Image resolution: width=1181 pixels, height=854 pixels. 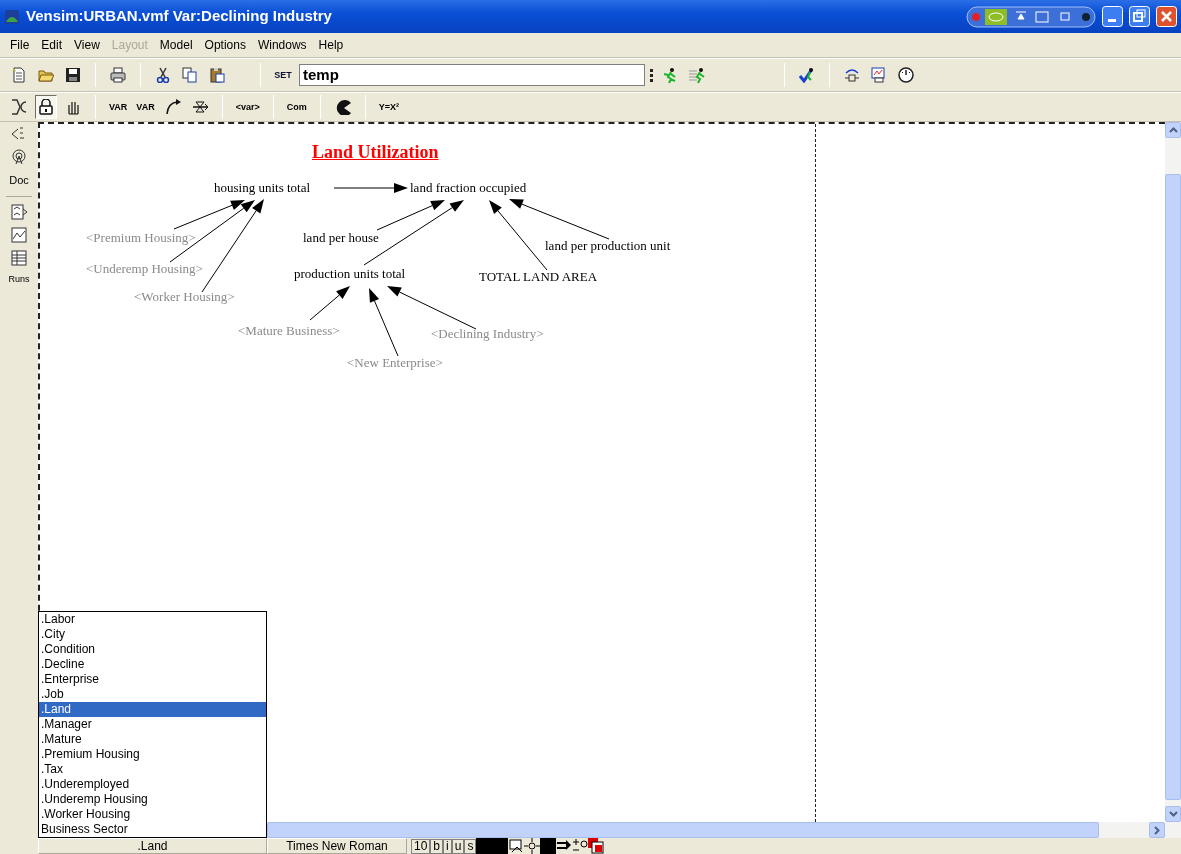 What do you see at coordinates (152, 634) in the screenshot?
I see `list-item: .City` at bounding box center [152, 634].